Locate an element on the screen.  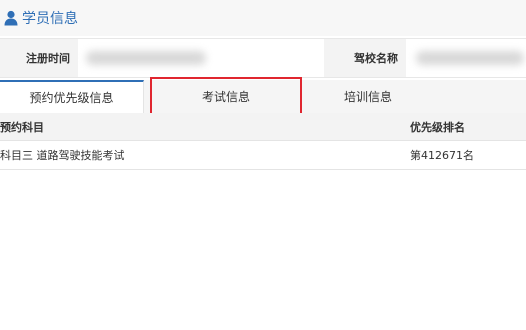
table-row: 科目三 道路驾驶技能考试 第412671名 is located at coordinates (263, 155).